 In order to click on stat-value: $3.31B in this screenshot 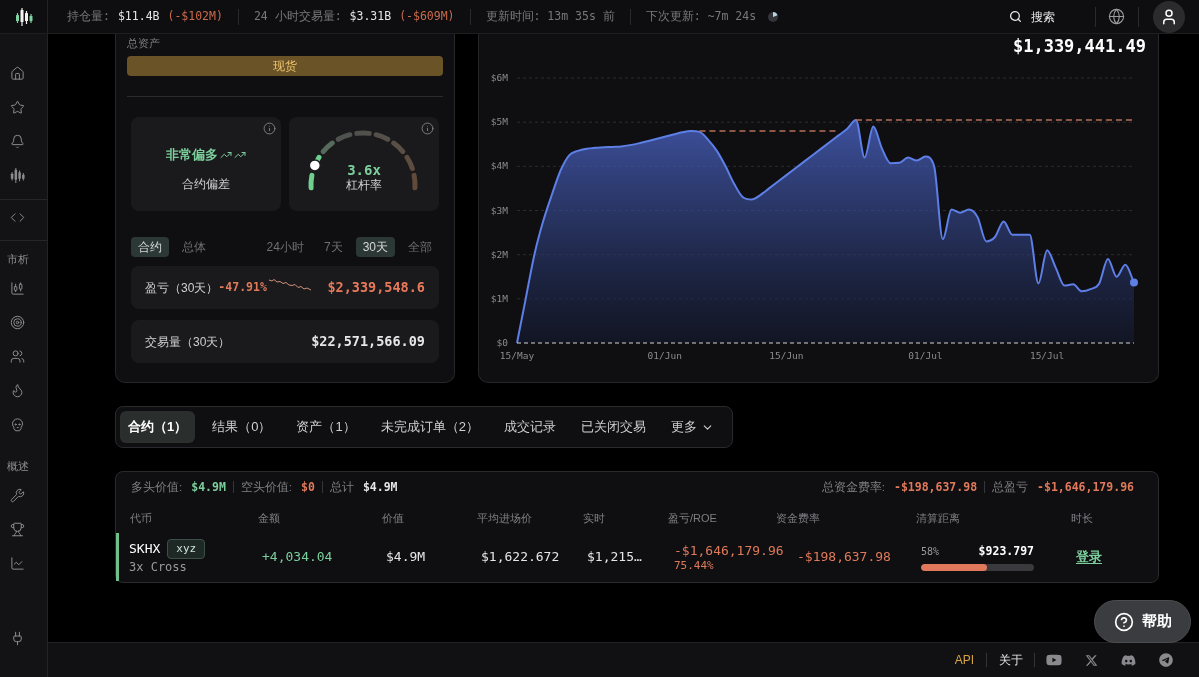, I will do `click(370, 16)`.